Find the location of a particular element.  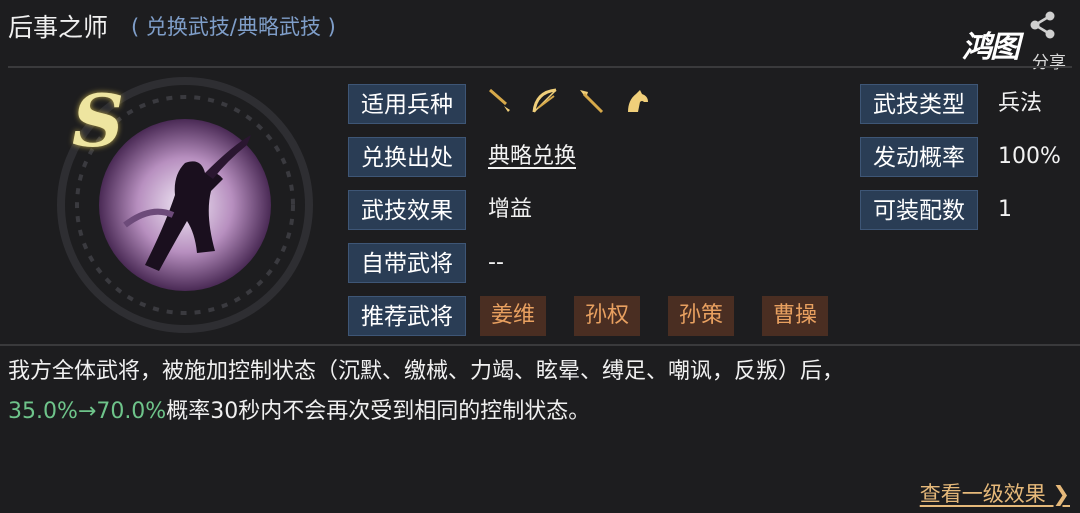

sword-icon is located at coordinates (499, 101).